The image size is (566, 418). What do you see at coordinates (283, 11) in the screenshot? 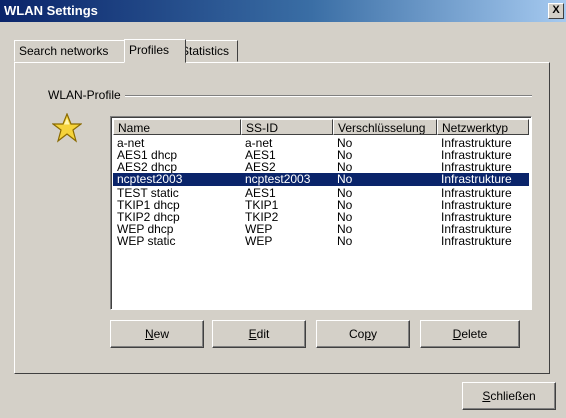
I see `title-bar: WLAN Settings X` at bounding box center [283, 11].